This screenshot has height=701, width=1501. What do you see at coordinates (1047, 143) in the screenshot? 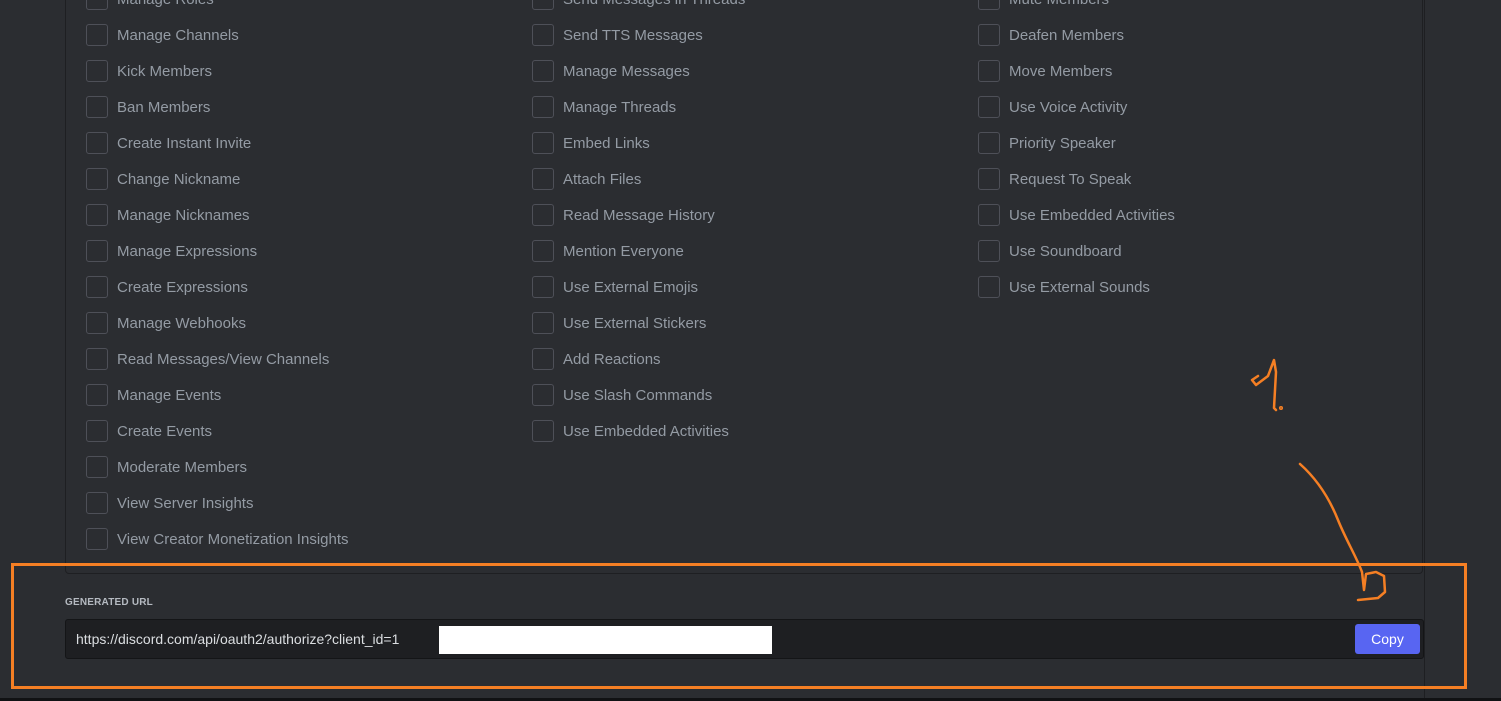
I see `permission-row: Priority Speaker` at bounding box center [1047, 143].